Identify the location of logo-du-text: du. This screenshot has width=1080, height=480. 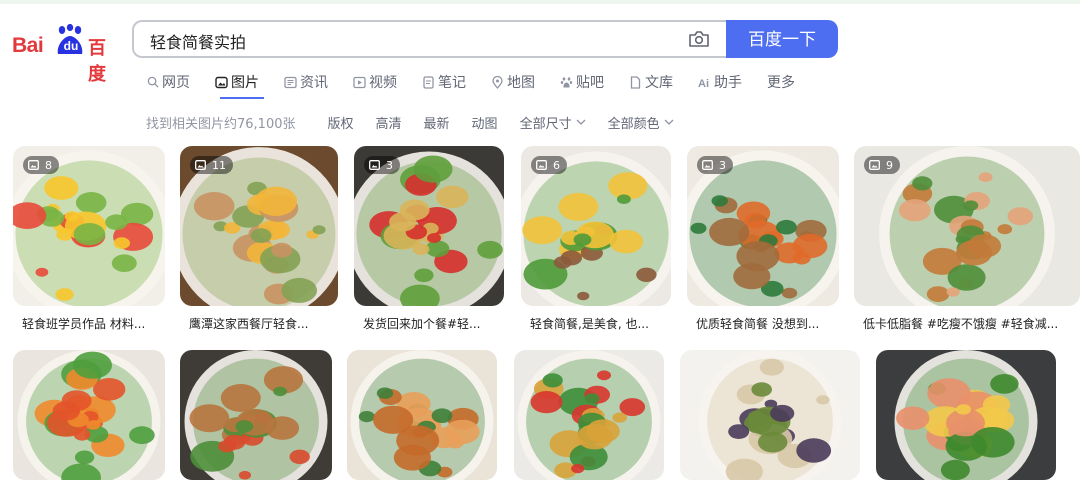
(71, 46).